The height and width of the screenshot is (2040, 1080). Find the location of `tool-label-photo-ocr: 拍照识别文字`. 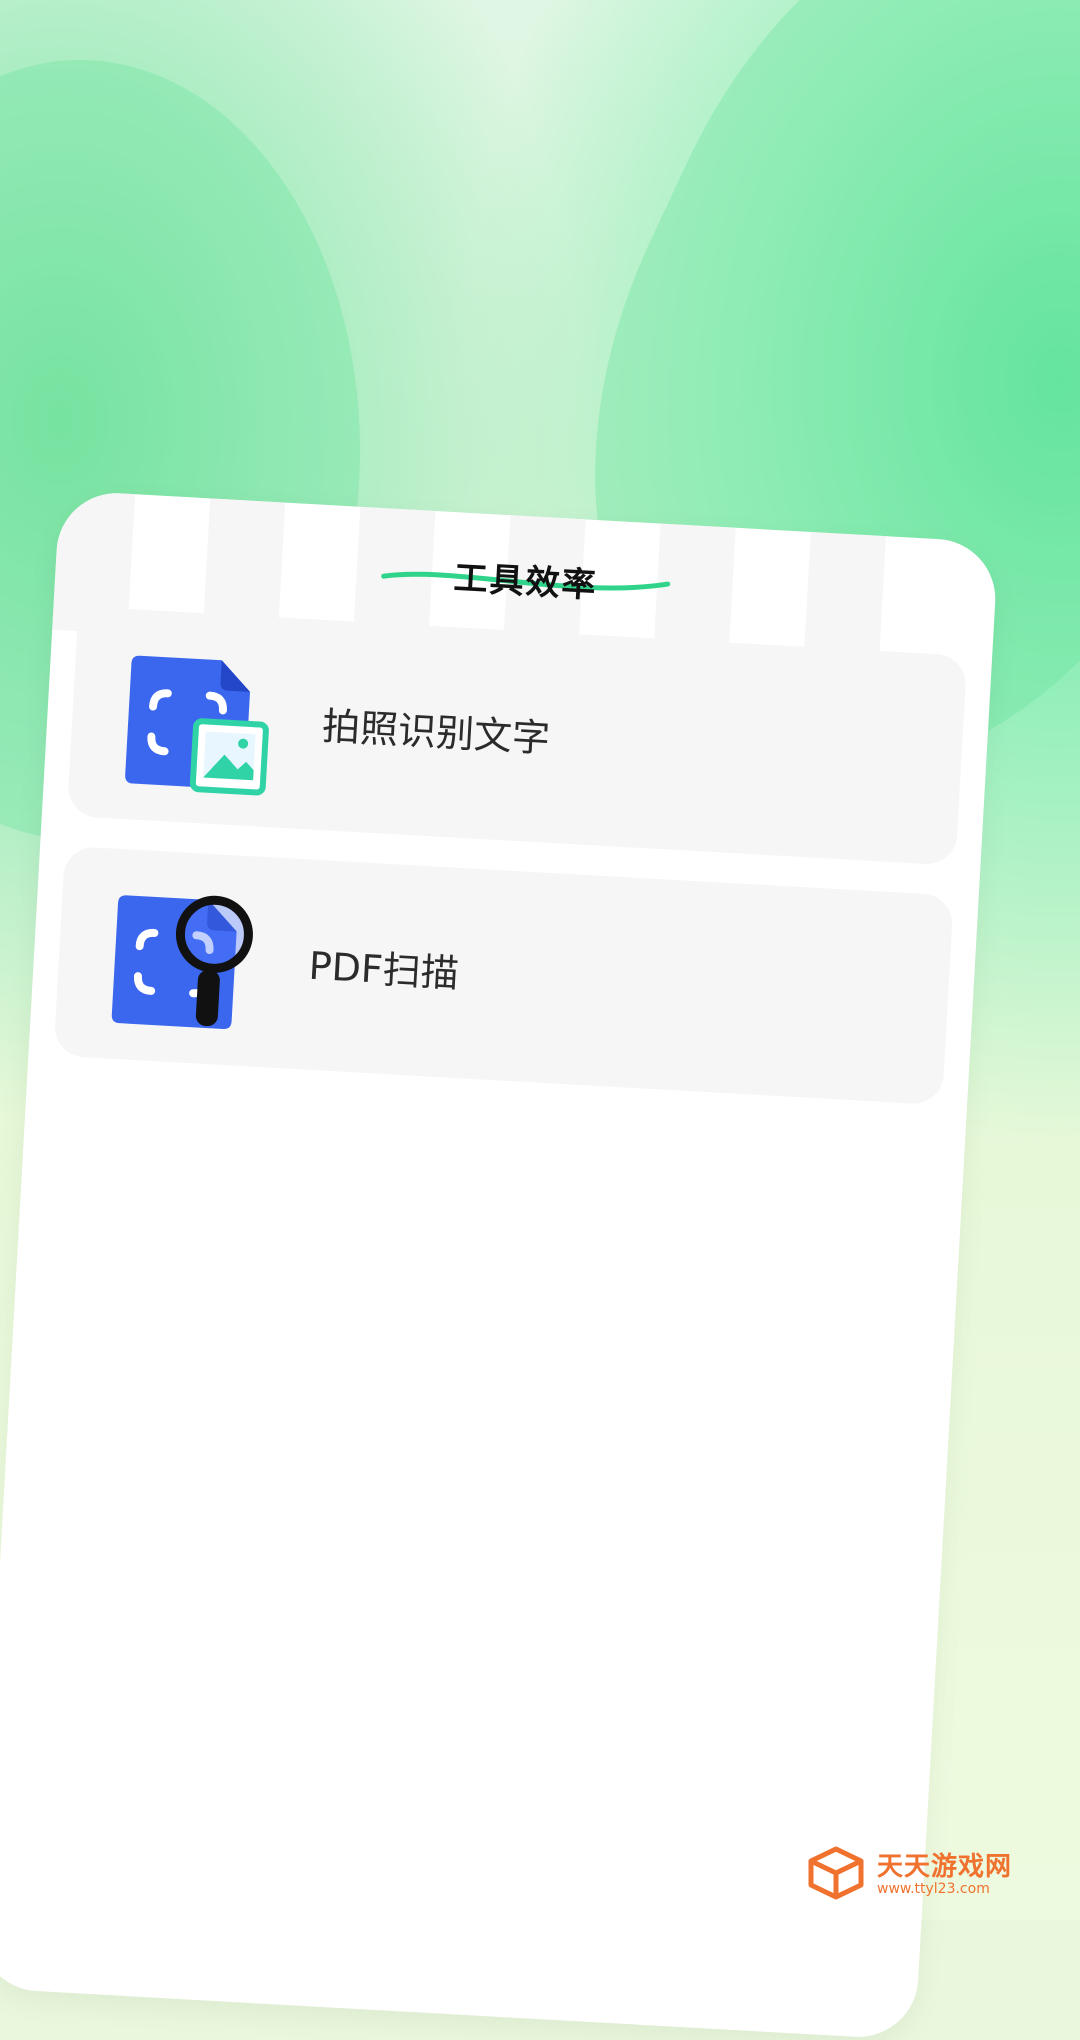

tool-label-photo-ocr: 拍照识别文字 is located at coordinates (436, 732).